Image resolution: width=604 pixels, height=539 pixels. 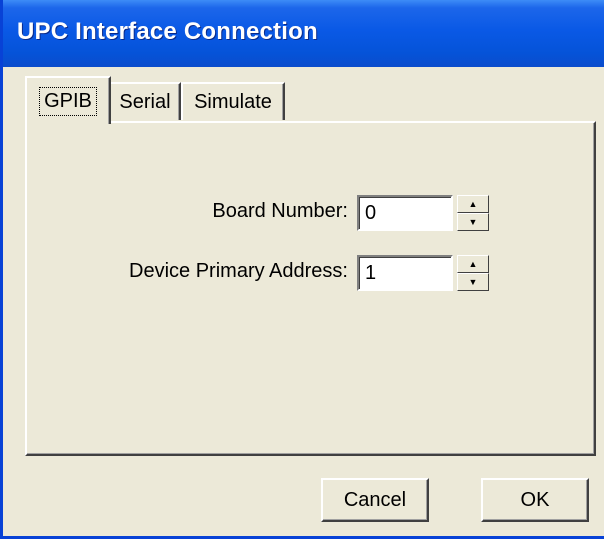 I want to click on tab-gpib-label: GPIB, so click(x=68, y=101).